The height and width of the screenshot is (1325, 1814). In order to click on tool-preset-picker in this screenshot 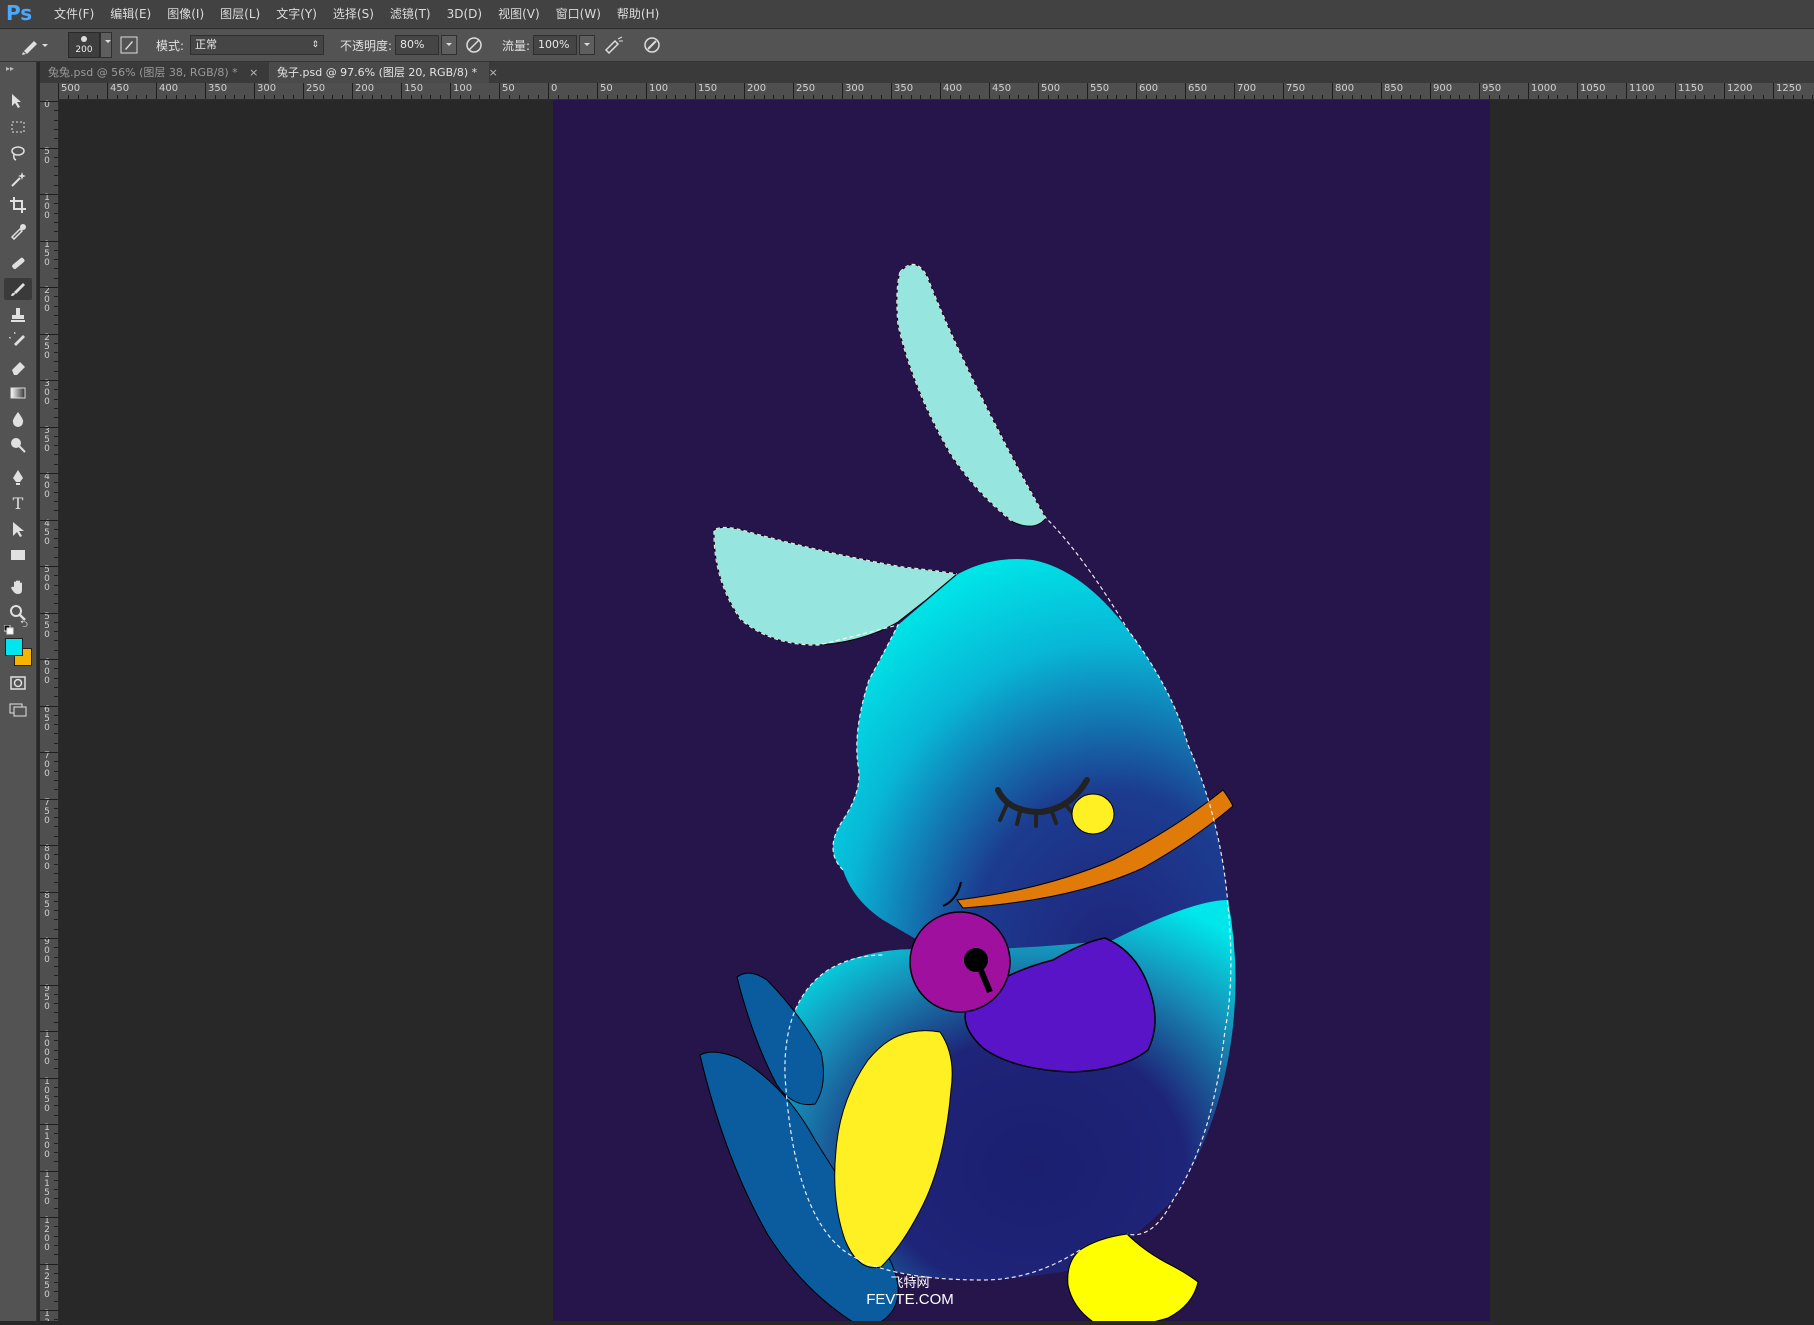, I will do `click(35, 45)`.